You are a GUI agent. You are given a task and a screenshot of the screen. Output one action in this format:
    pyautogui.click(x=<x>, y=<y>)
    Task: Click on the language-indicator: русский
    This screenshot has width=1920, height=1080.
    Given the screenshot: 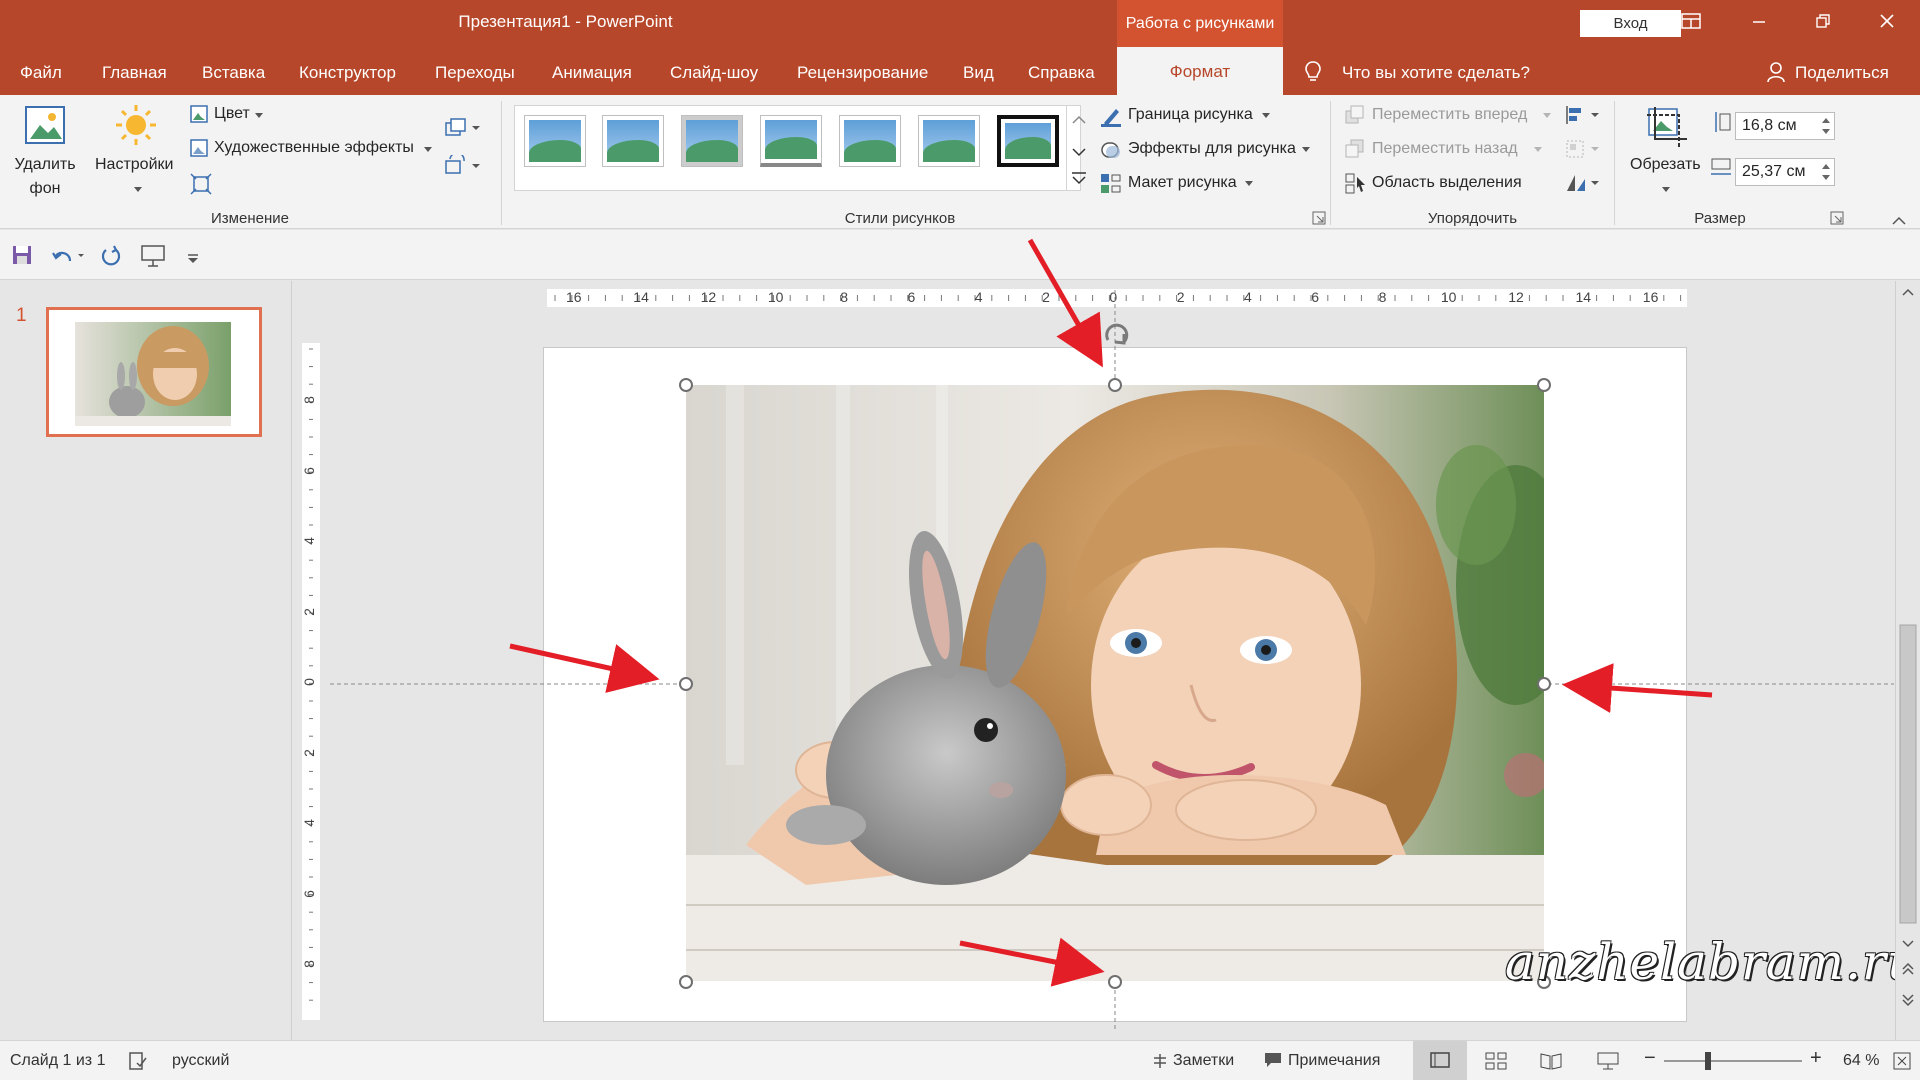 What is the action you would take?
    pyautogui.click(x=200, y=1061)
    